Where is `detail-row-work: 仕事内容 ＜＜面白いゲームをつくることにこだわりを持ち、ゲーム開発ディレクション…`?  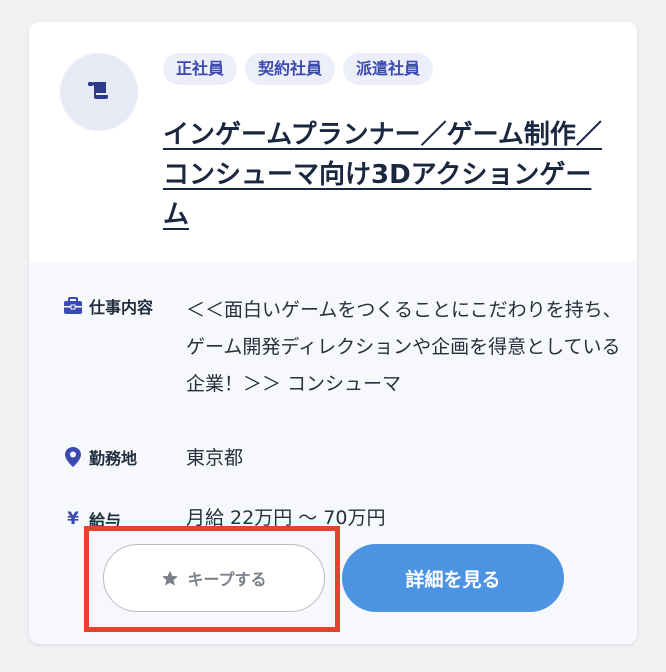
detail-row-work: 仕事内容 ＜＜面白いゲームをつくることにこだわりを持ち、ゲーム開発ディレクション… is located at coordinates (344, 347).